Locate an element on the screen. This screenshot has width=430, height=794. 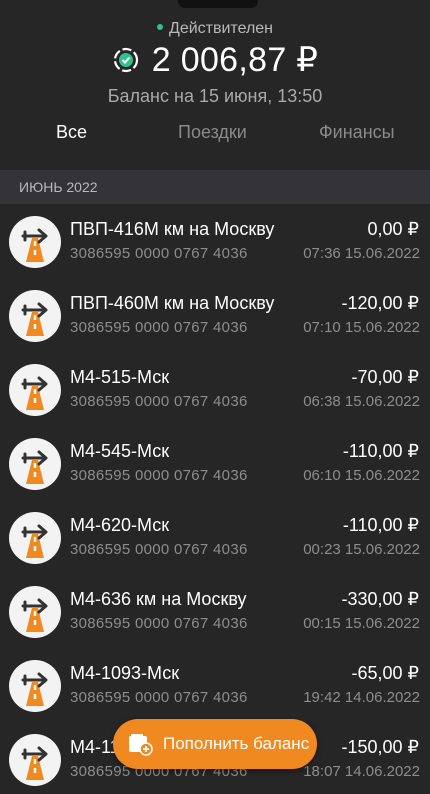
filter-tabs: Все Поездки Финансы is located at coordinates (215, 135).